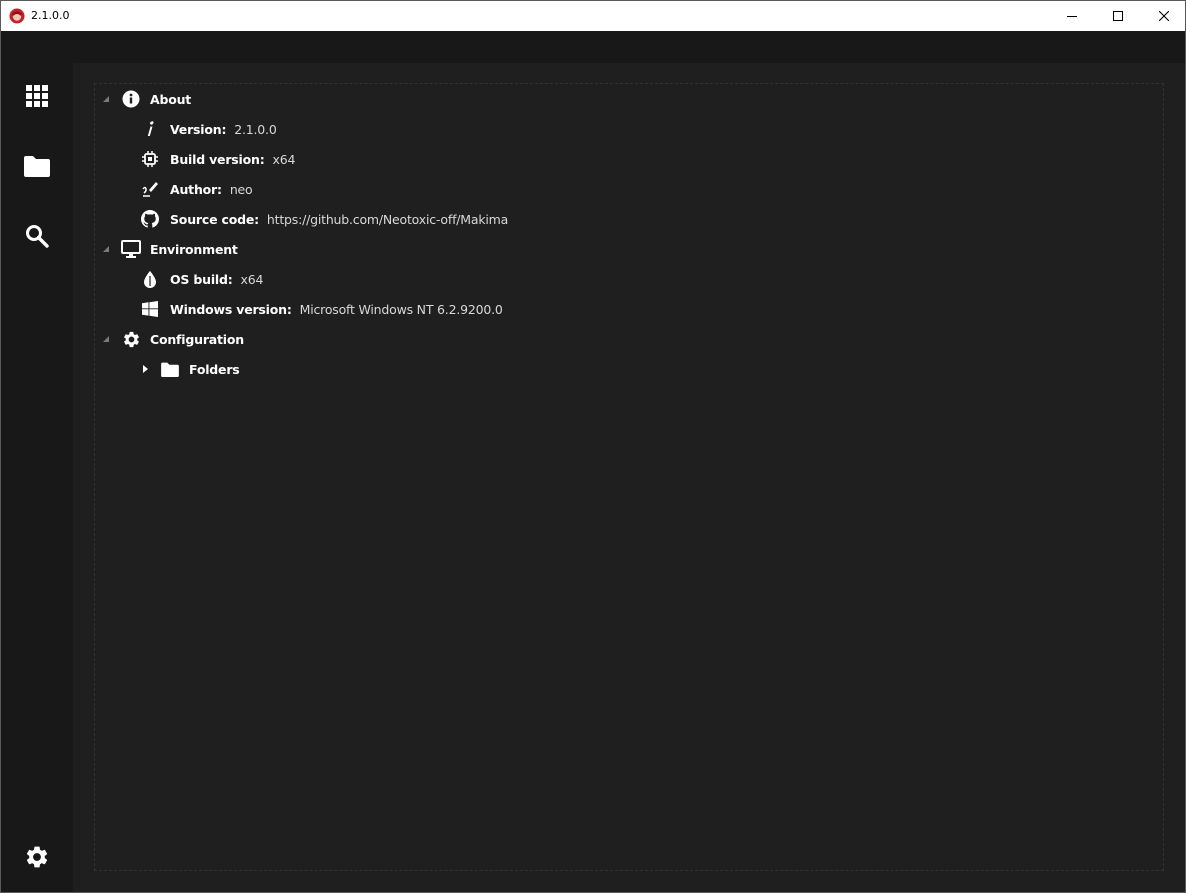 Image resolution: width=1186 pixels, height=893 pixels. Describe the element at coordinates (150, 219) in the screenshot. I see `github-icon` at that location.